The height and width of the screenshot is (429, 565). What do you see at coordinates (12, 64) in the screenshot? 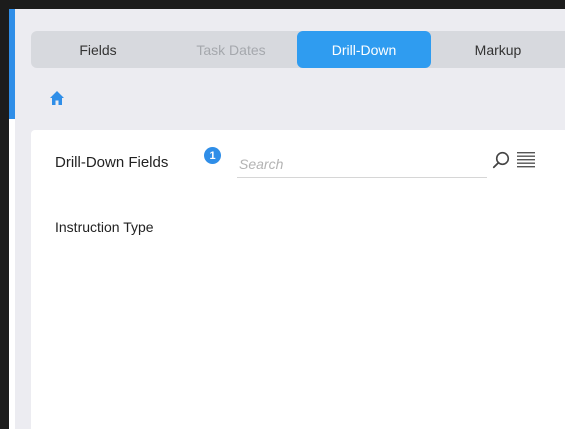
I see `active-section-indicator` at bounding box center [12, 64].